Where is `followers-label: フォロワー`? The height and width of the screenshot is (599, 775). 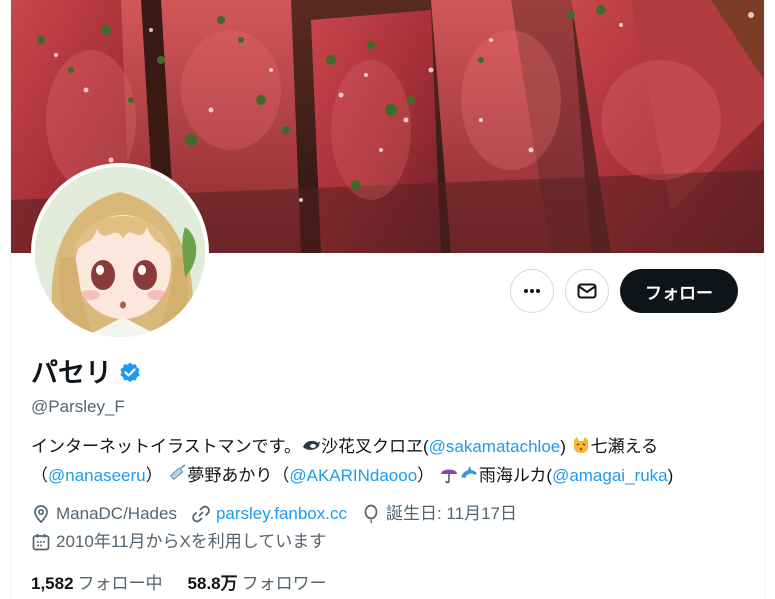 followers-label: フォロワー is located at coordinates (284, 583).